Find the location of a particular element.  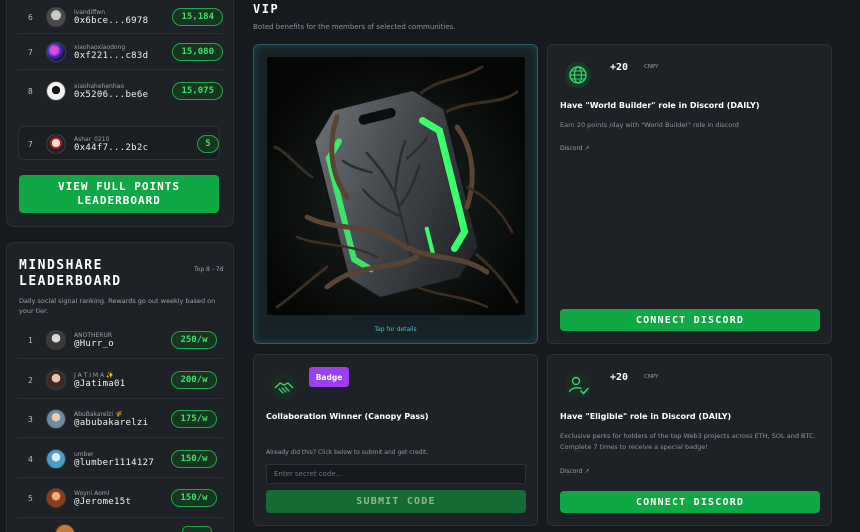

quest-title: Have "Eligible" role in Discord (DAILY) is located at coordinates (646, 416).